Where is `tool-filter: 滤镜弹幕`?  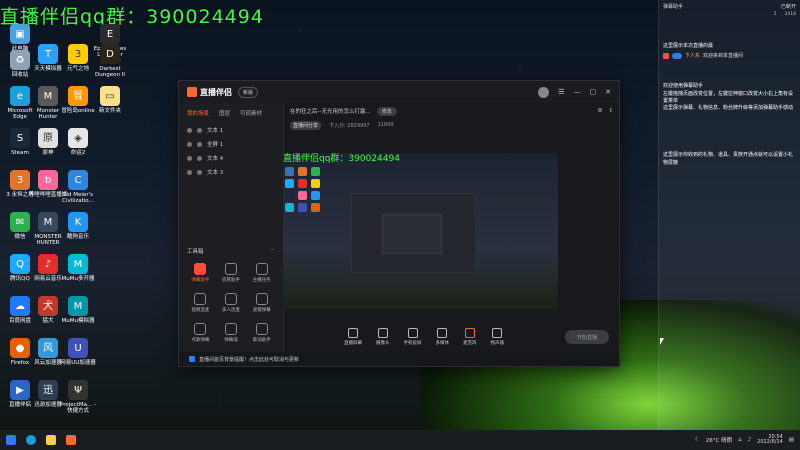 tool-filter: 滤镜弹幕 is located at coordinates (261, 303).